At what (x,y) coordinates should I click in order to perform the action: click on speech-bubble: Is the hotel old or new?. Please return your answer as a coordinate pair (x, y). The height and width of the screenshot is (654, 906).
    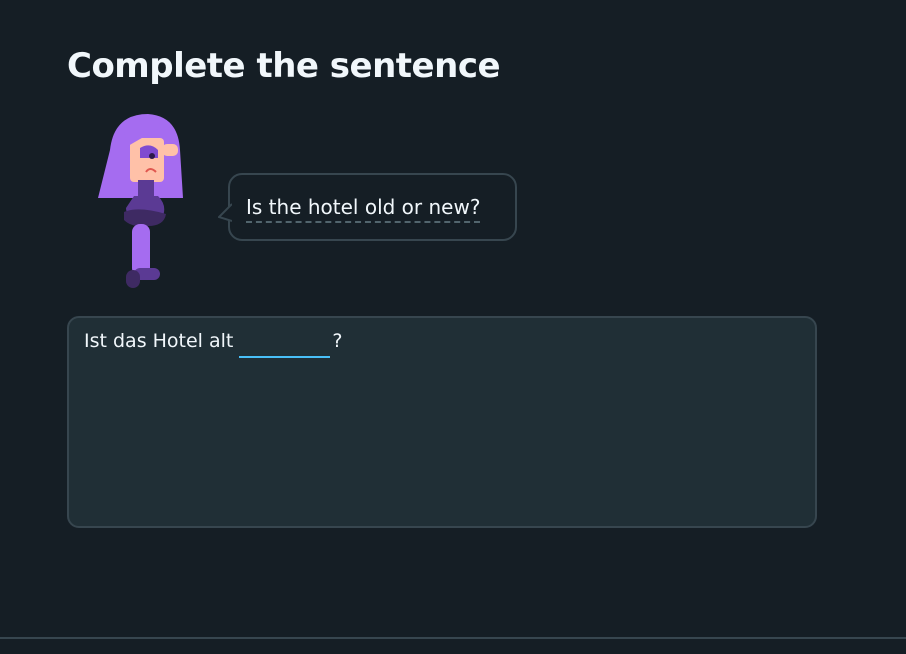
    Looking at the image, I should click on (367, 207).